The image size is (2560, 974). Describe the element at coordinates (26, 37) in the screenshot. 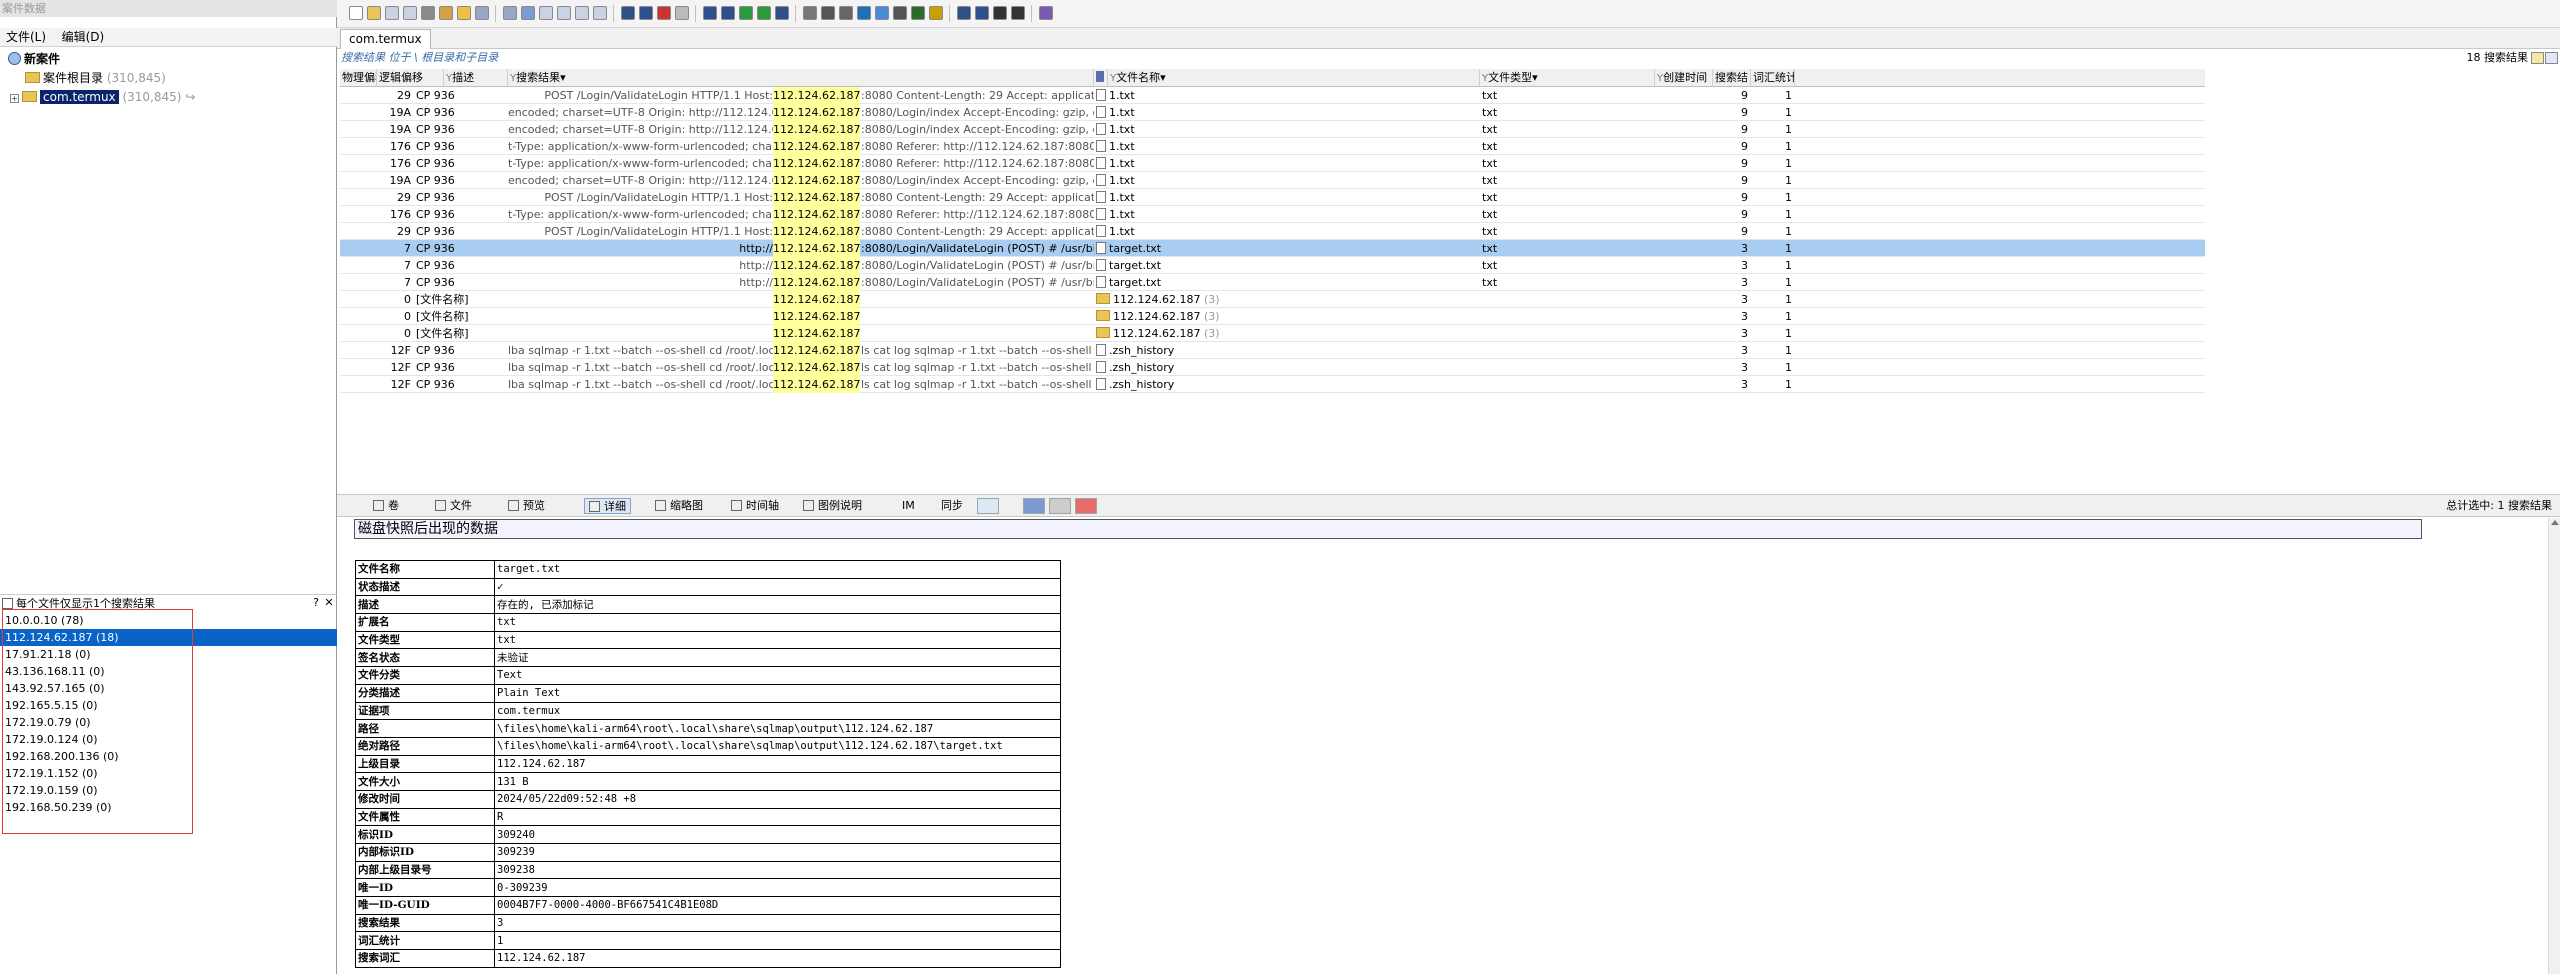

I see `menu-file: 文件(L)` at that location.